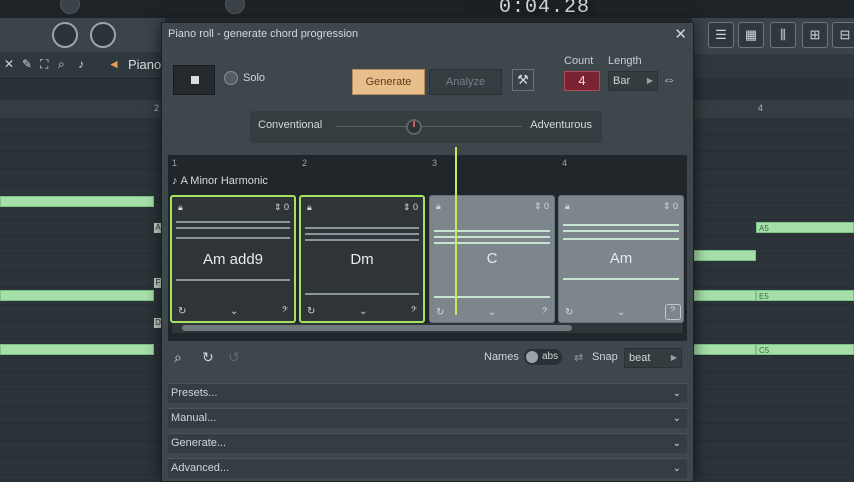 The image size is (854, 482). Describe the element at coordinates (653, 358) in the screenshot. I see `snap-select: beat ▶` at that location.